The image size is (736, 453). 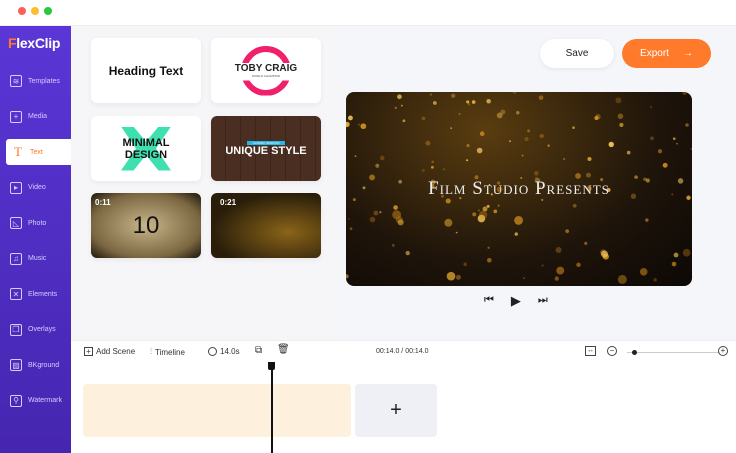 I want to click on skip-back-icon: ⏮, so click(x=489, y=301).